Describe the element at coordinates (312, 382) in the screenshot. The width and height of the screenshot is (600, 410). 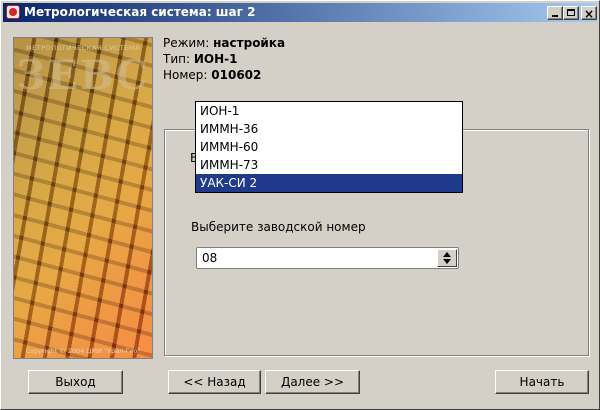
I see `next-button: Далее >>` at that location.